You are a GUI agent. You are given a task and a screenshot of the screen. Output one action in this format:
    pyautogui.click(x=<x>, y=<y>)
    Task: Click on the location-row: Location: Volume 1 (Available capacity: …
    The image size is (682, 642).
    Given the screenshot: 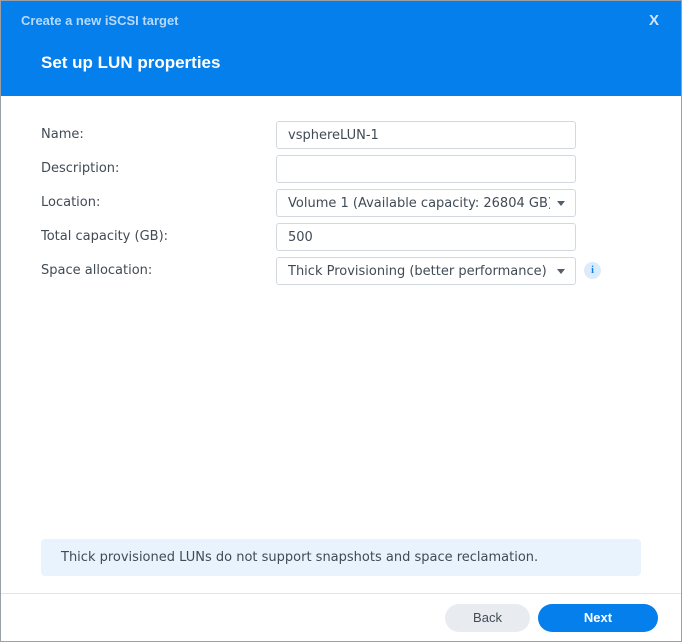 What is the action you would take?
    pyautogui.click(x=341, y=203)
    